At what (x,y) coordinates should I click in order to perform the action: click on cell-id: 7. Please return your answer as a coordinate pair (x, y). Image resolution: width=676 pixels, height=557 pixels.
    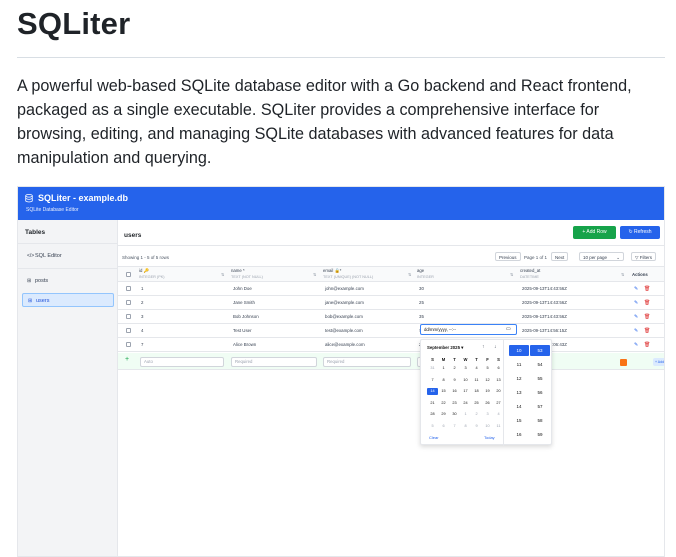
    Looking at the image, I should click on (142, 344).